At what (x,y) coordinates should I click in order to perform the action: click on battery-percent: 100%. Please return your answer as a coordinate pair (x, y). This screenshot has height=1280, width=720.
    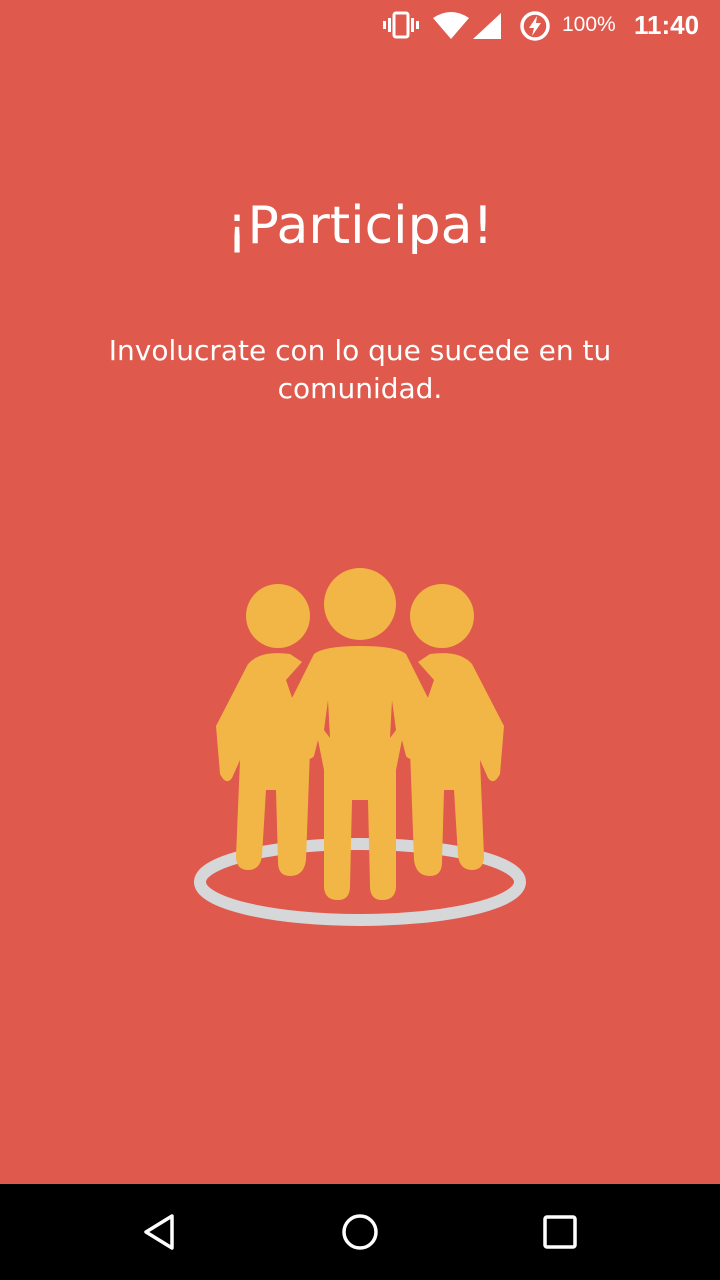
    Looking at the image, I should click on (589, 24).